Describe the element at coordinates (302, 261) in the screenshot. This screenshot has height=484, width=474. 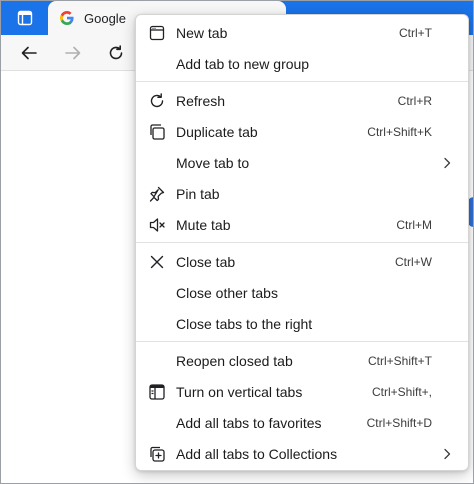
I see `menu-item-close-tab: Close tab Ctrl+W` at that location.